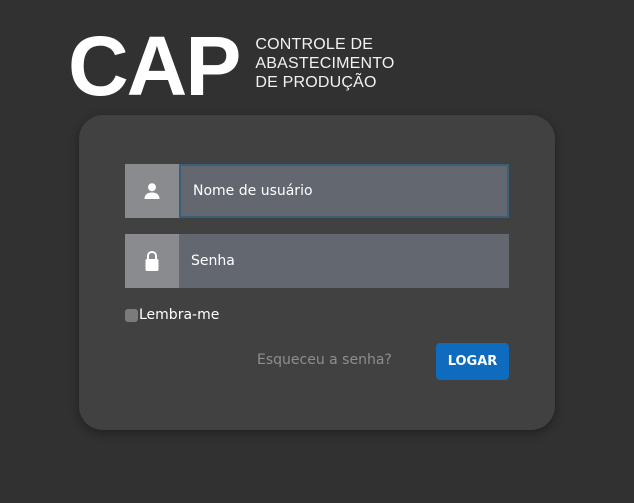 Image resolution: width=634 pixels, height=503 pixels. I want to click on username-field-group, so click(317, 191).